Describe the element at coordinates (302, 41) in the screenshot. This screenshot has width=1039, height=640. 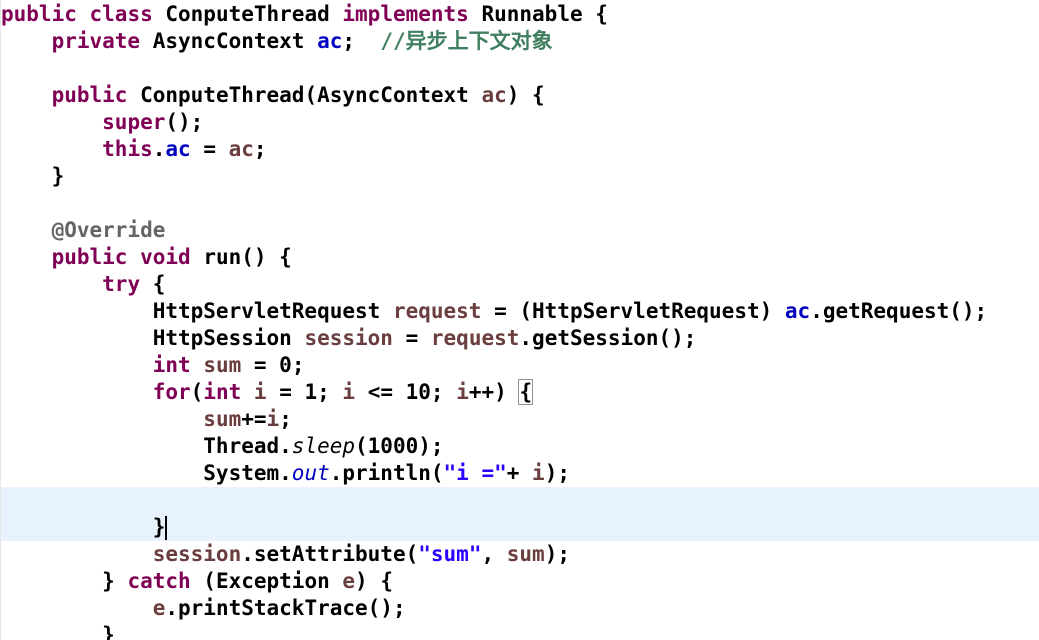
I see `code-line: private AsyncContext ac; //异步上下文对象` at that location.